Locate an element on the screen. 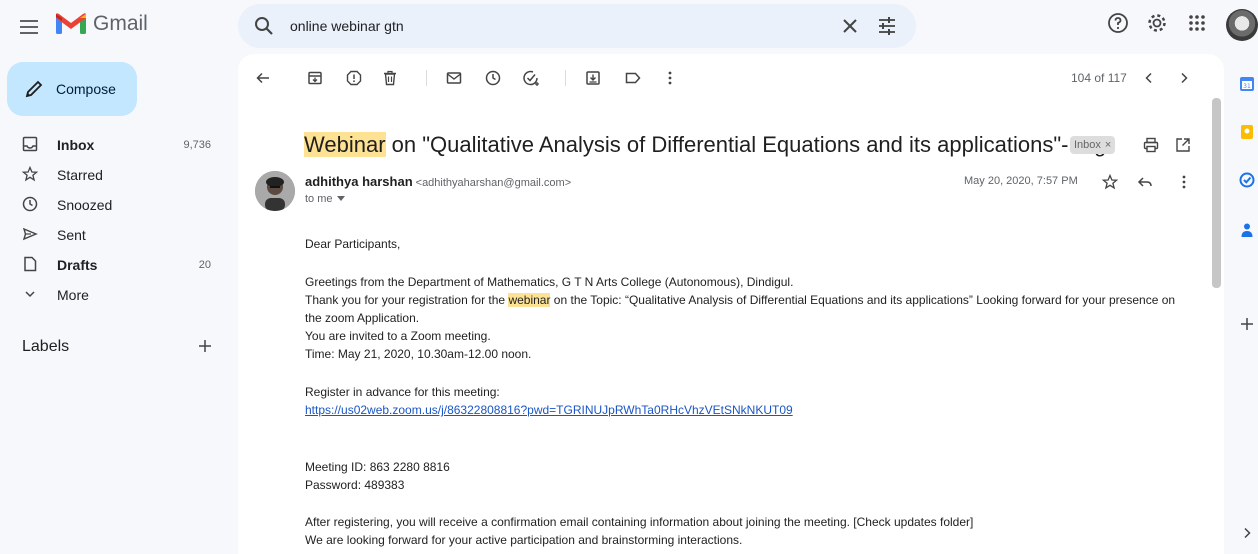 This screenshot has width=1258, height=554. body-line: You are invited to a Zoom meeting. is located at coordinates (398, 336).